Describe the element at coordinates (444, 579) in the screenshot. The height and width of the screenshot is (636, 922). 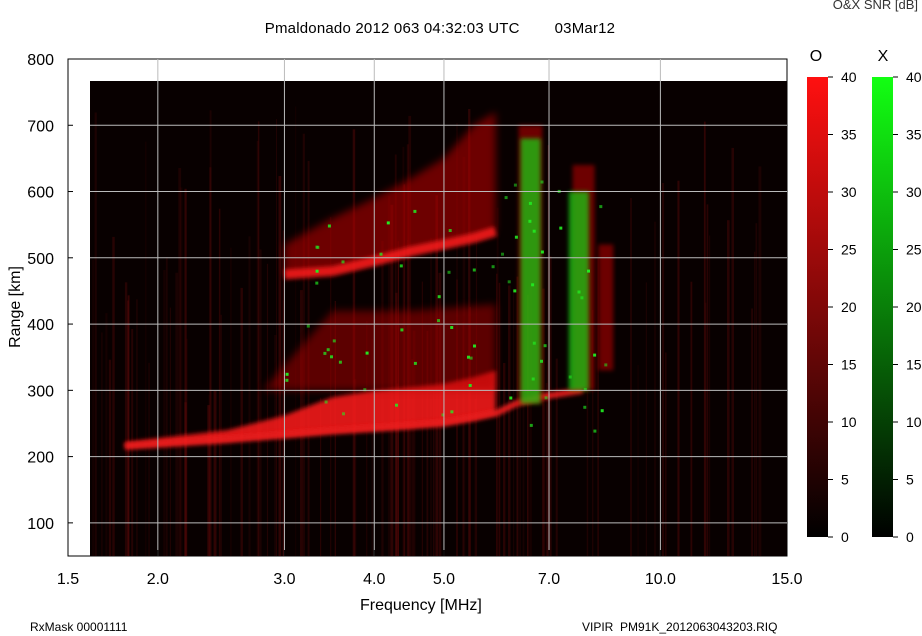
I see `x-tick-label: 5.0` at that location.